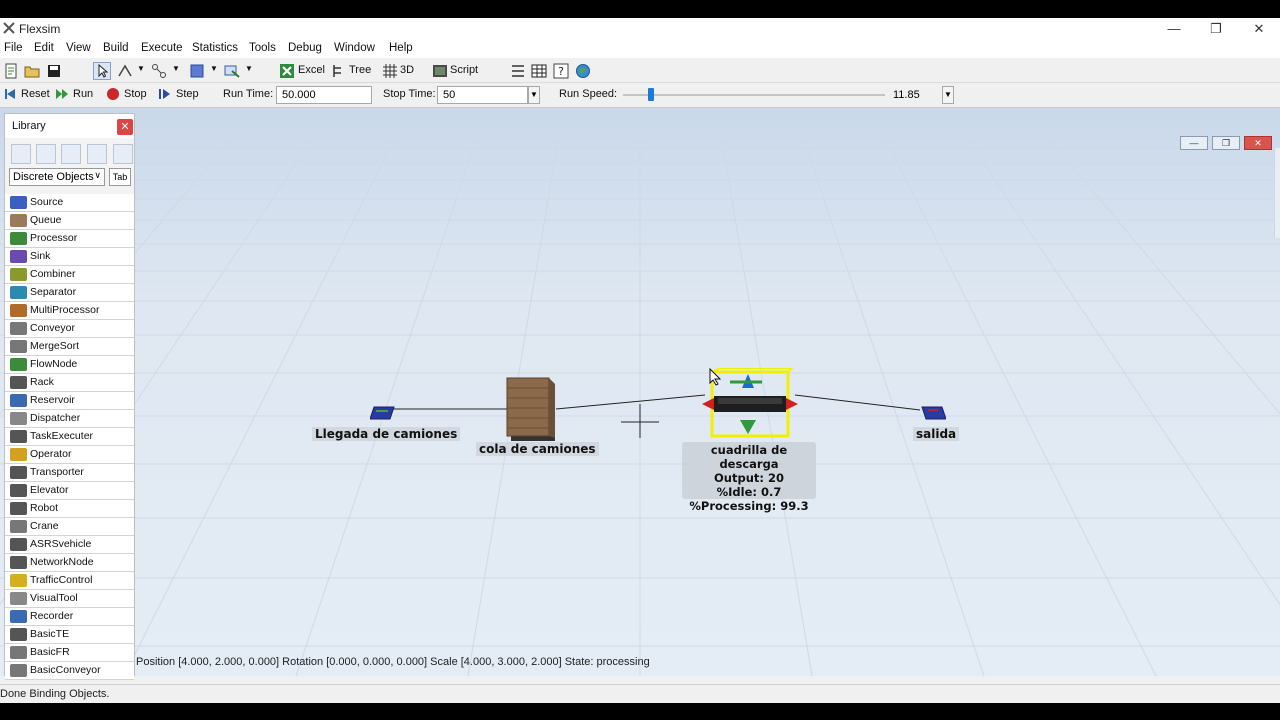 This screenshot has width=1280, height=720. Describe the element at coordinates (561, 71) in the screenshot. I see `help-icon: ?` at that location.